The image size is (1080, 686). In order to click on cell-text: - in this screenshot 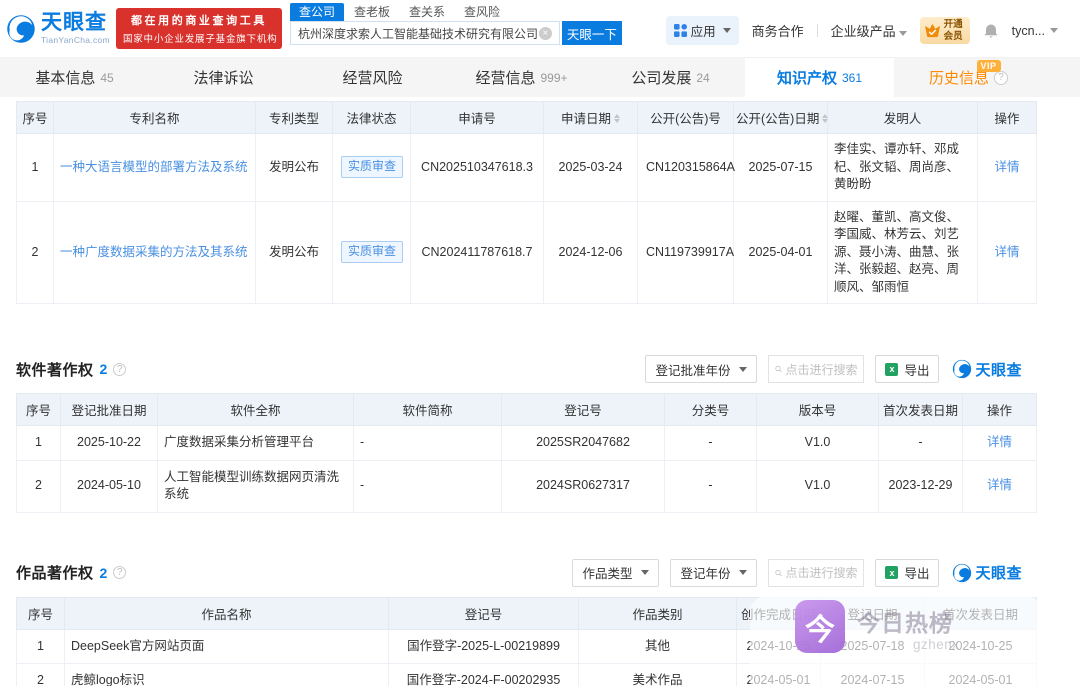, I will do `click(920, 442)`.